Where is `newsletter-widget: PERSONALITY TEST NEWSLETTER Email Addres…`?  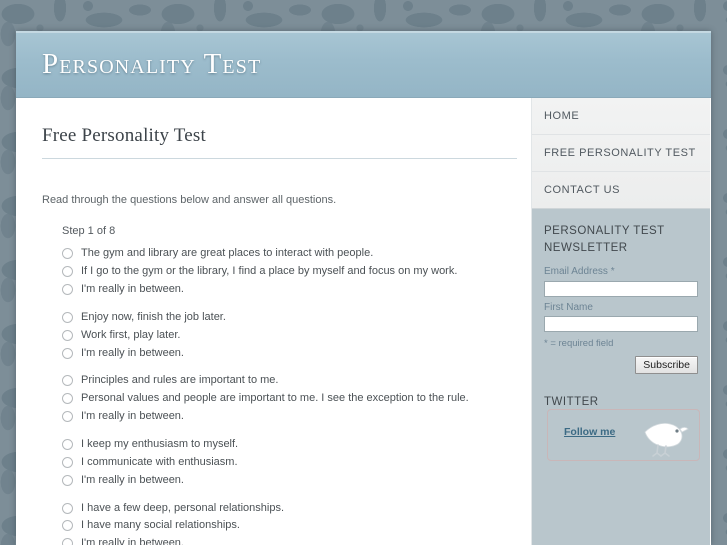 newsletter-widget: PERSONALITY TEST NEWSLETTER Email Addres… is located at coordinates (621, 299).